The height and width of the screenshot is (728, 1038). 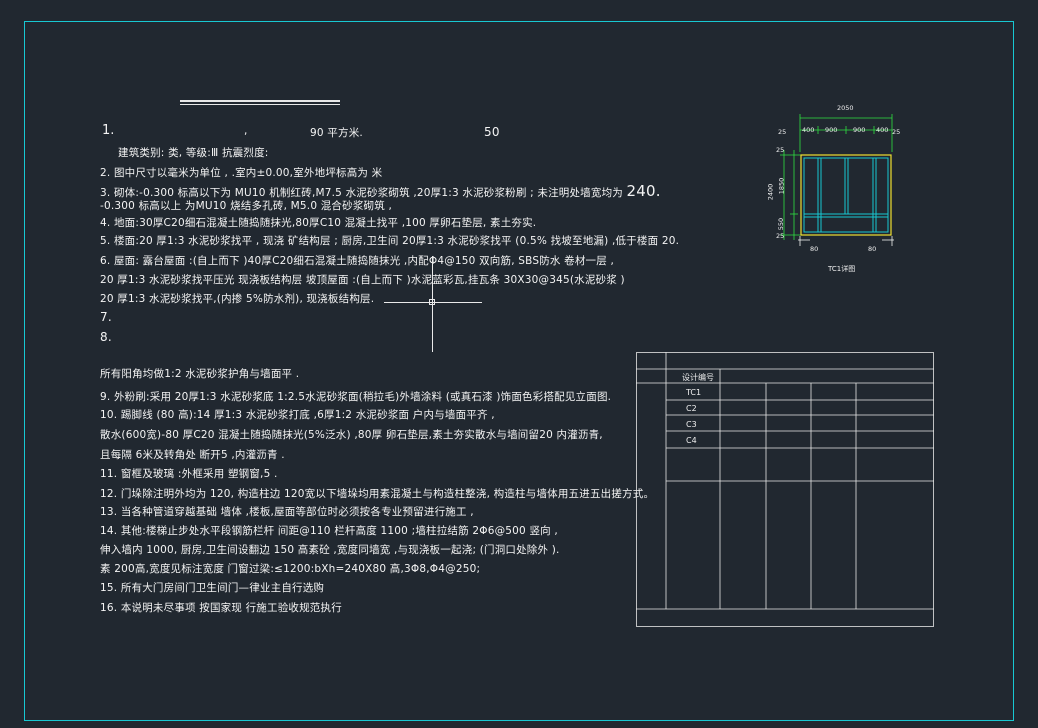 I want to click on dim-top-seg-3: 900, so click(x=859, y=130).